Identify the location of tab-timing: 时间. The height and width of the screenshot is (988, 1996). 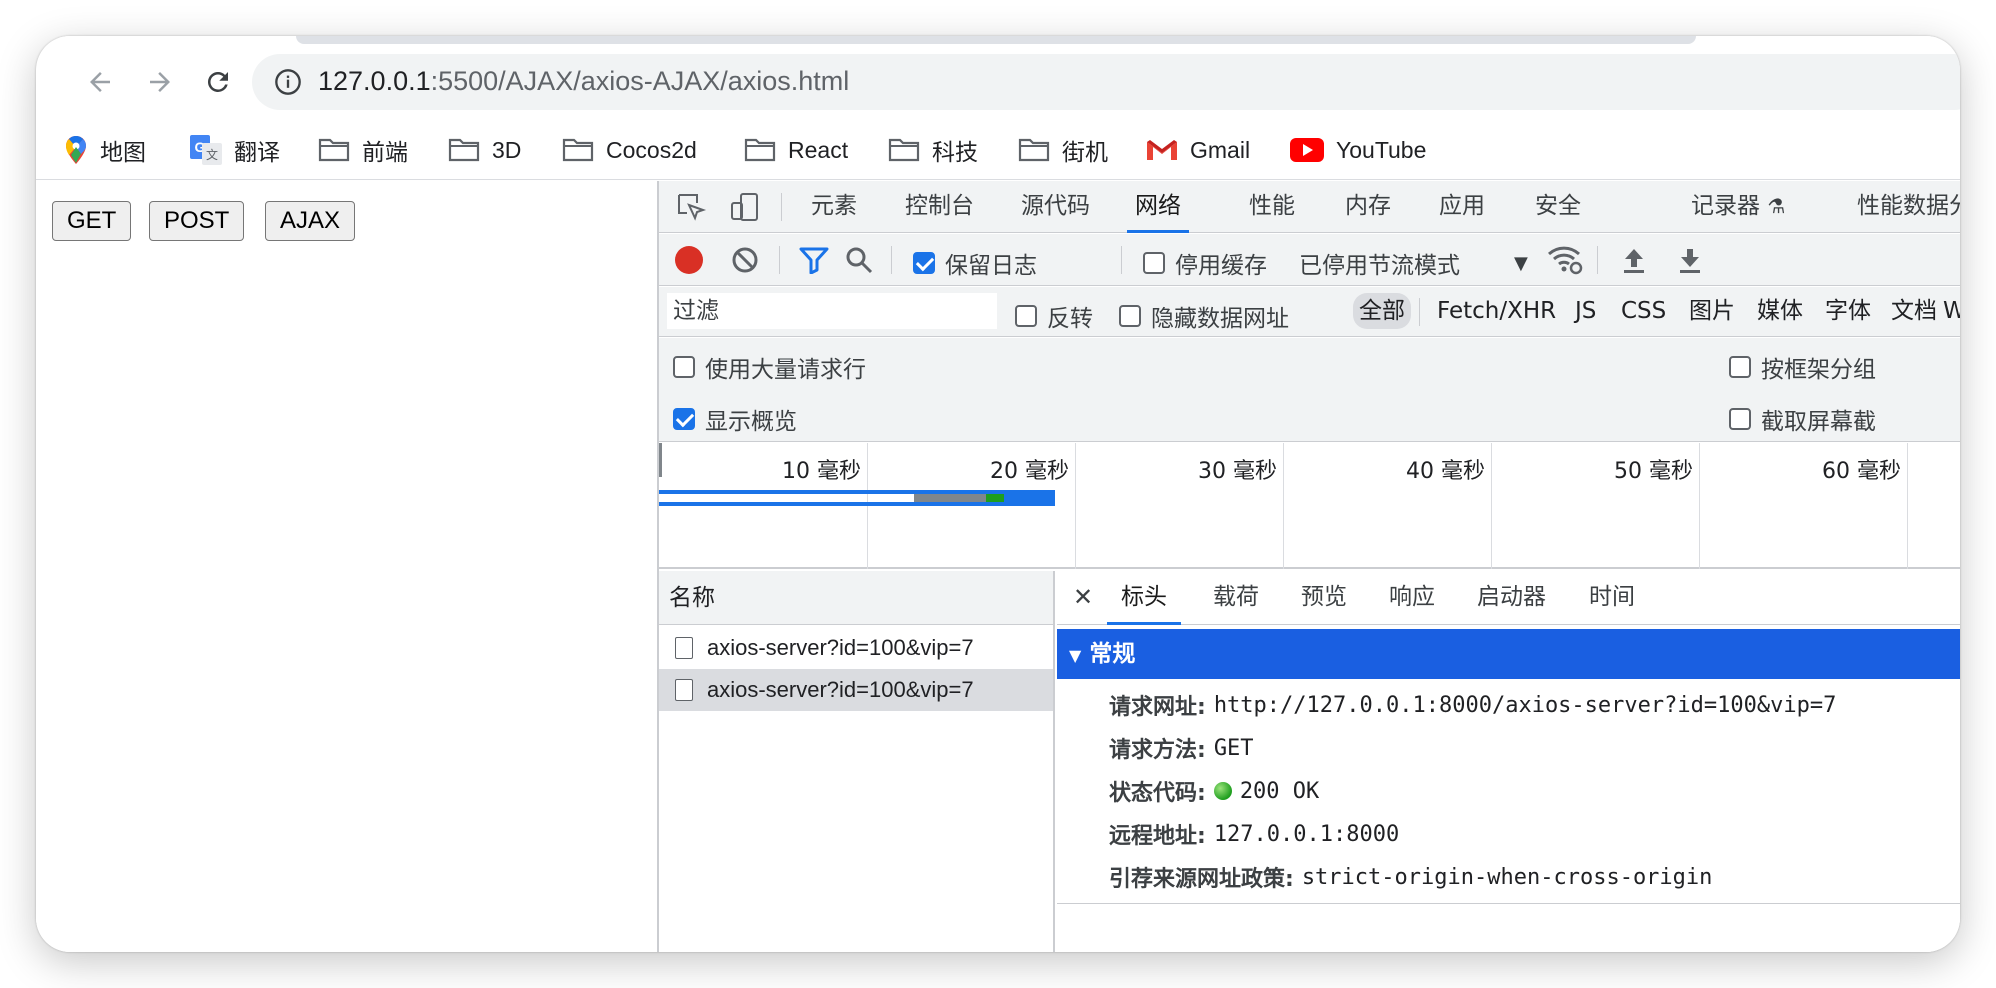
(1612, 598).